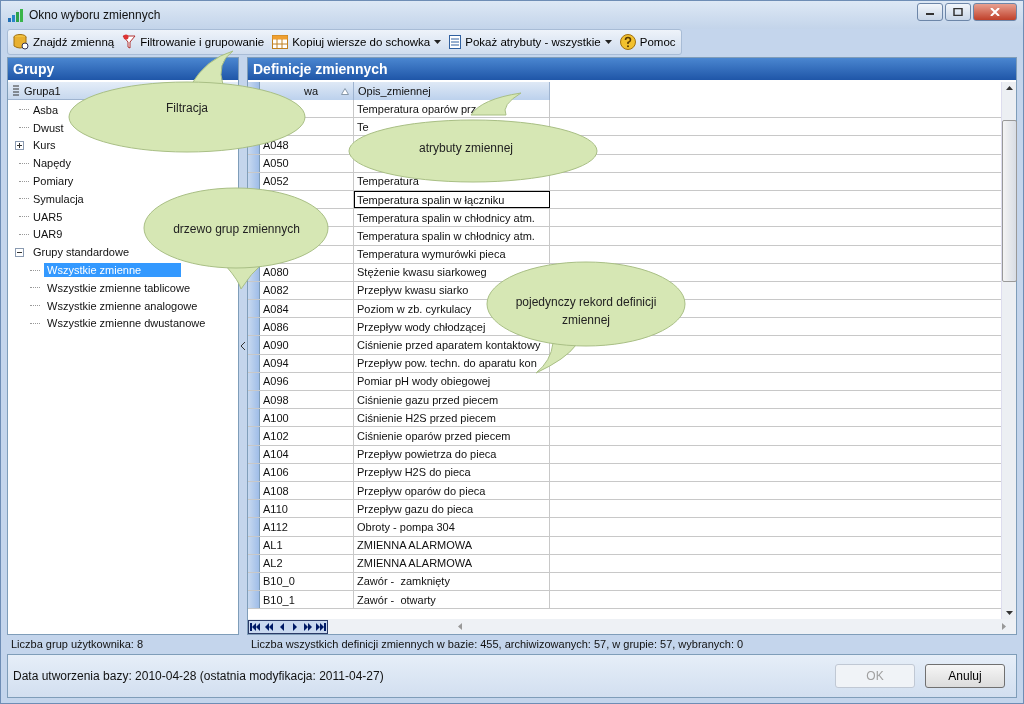  I want to click on grip-icon, so click(16, 90).